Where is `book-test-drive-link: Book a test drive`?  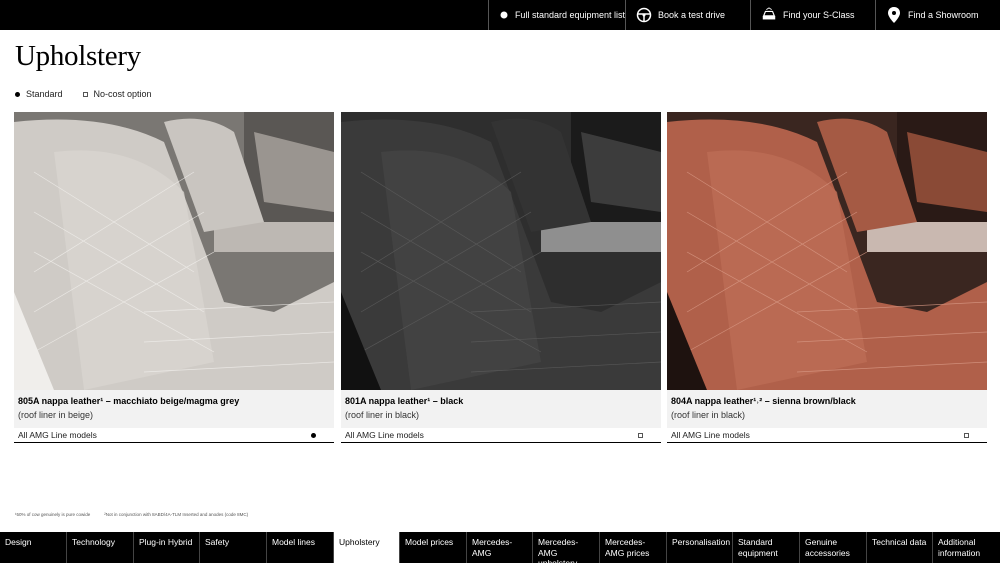 book-test-drive-link: Book a test drive is located at coordinates (687, 15).